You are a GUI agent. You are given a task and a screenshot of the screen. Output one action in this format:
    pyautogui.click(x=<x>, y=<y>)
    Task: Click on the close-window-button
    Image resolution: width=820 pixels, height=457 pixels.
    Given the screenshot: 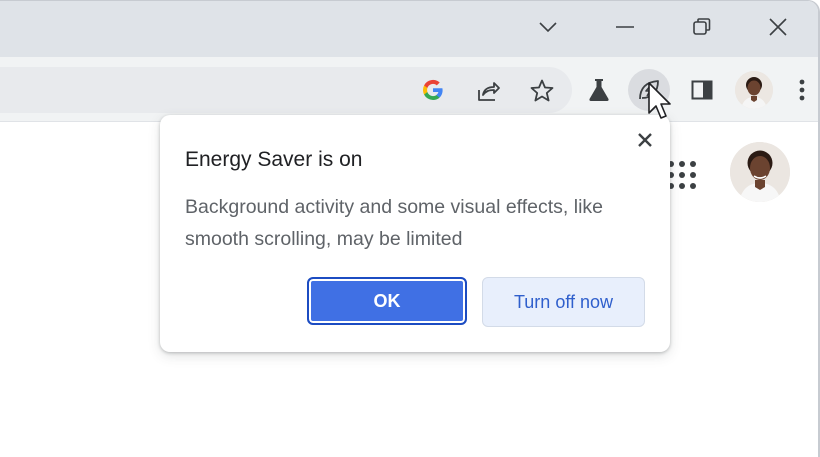 What is the action you would take?
    pyautogui.click(x=778, y=27)
    